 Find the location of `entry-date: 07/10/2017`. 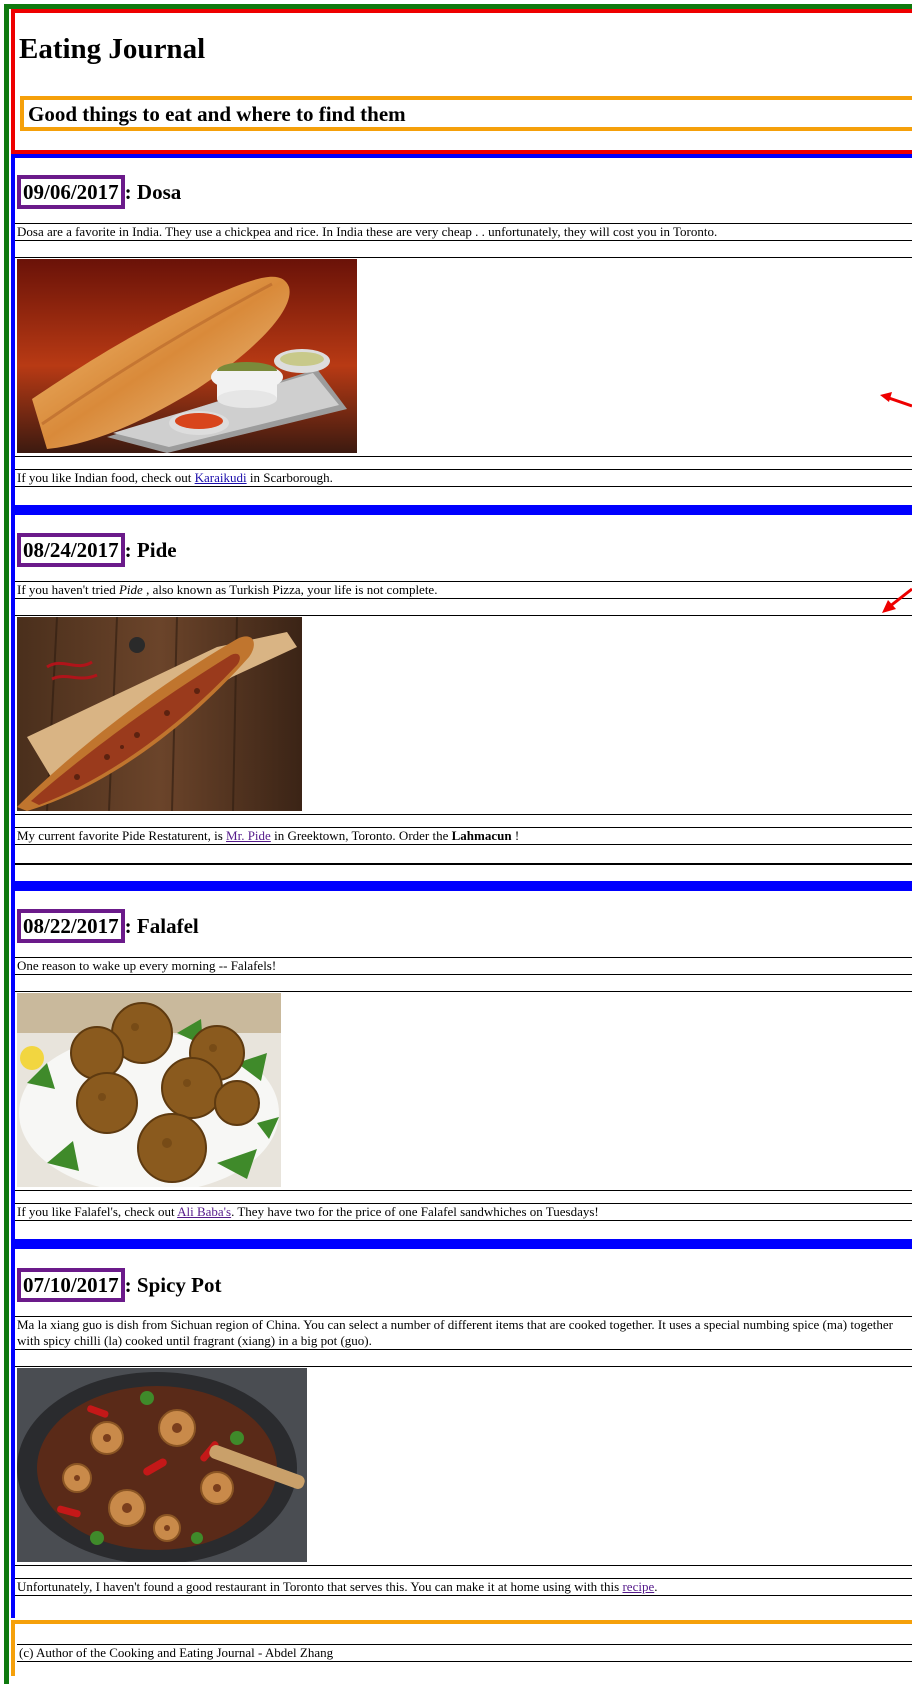

entry-date: 07/10/2017 is located at coordinates (71, 1285).